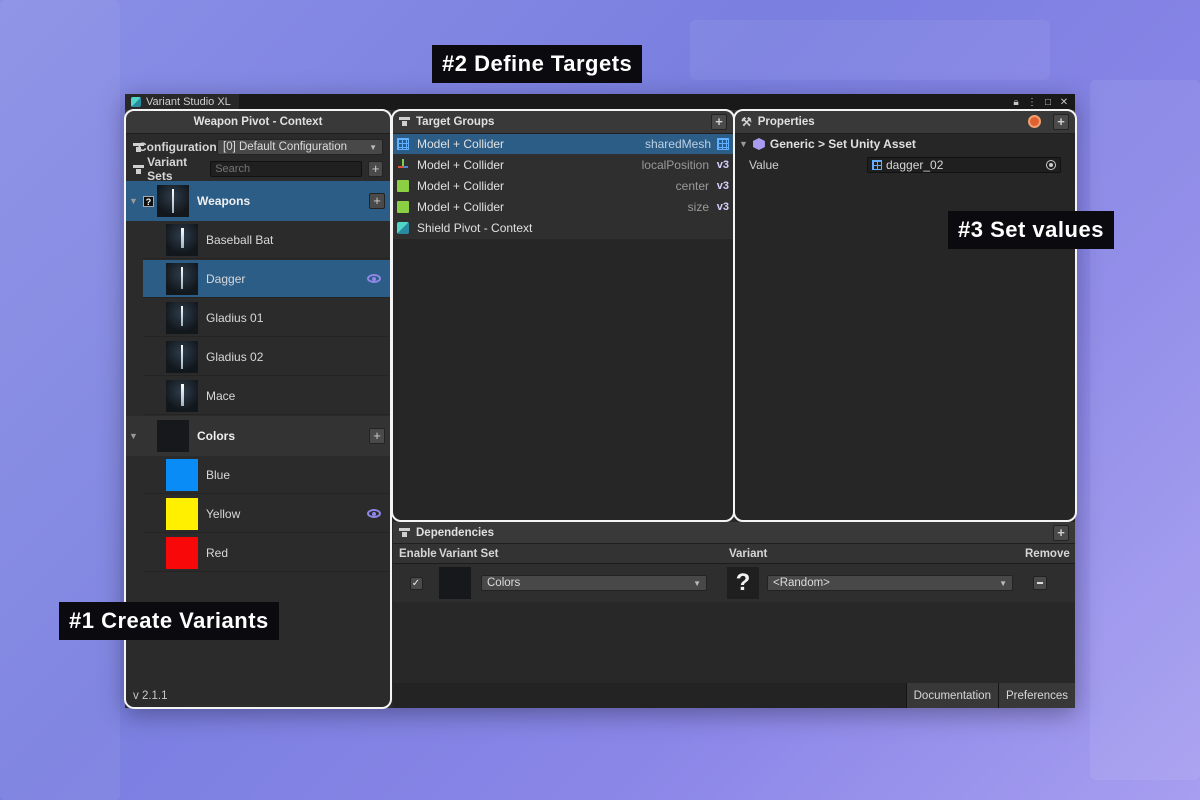  I want to click on unknown-state-icon: ?, so click(148, 201).